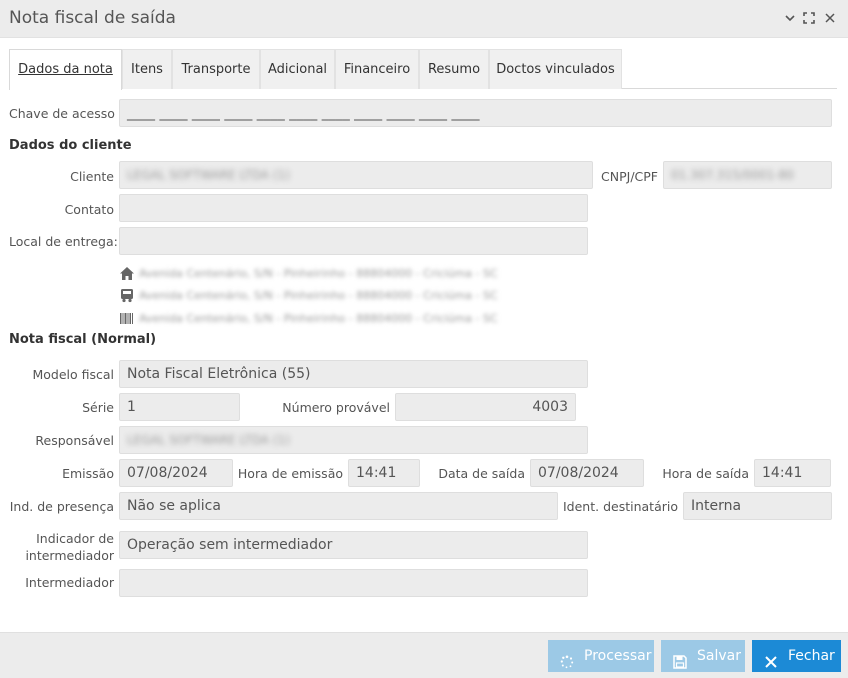 The width and height of the screenshot is (848, 678). I want to click on indicador-intermediador-label-1: Indicador de, so click(75, 538).